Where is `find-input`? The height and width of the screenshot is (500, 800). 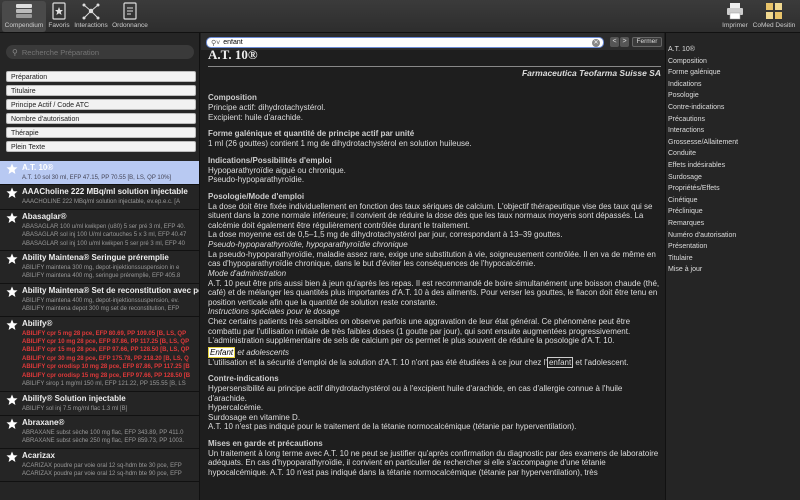
find-input is located at coordinates (408, 42).